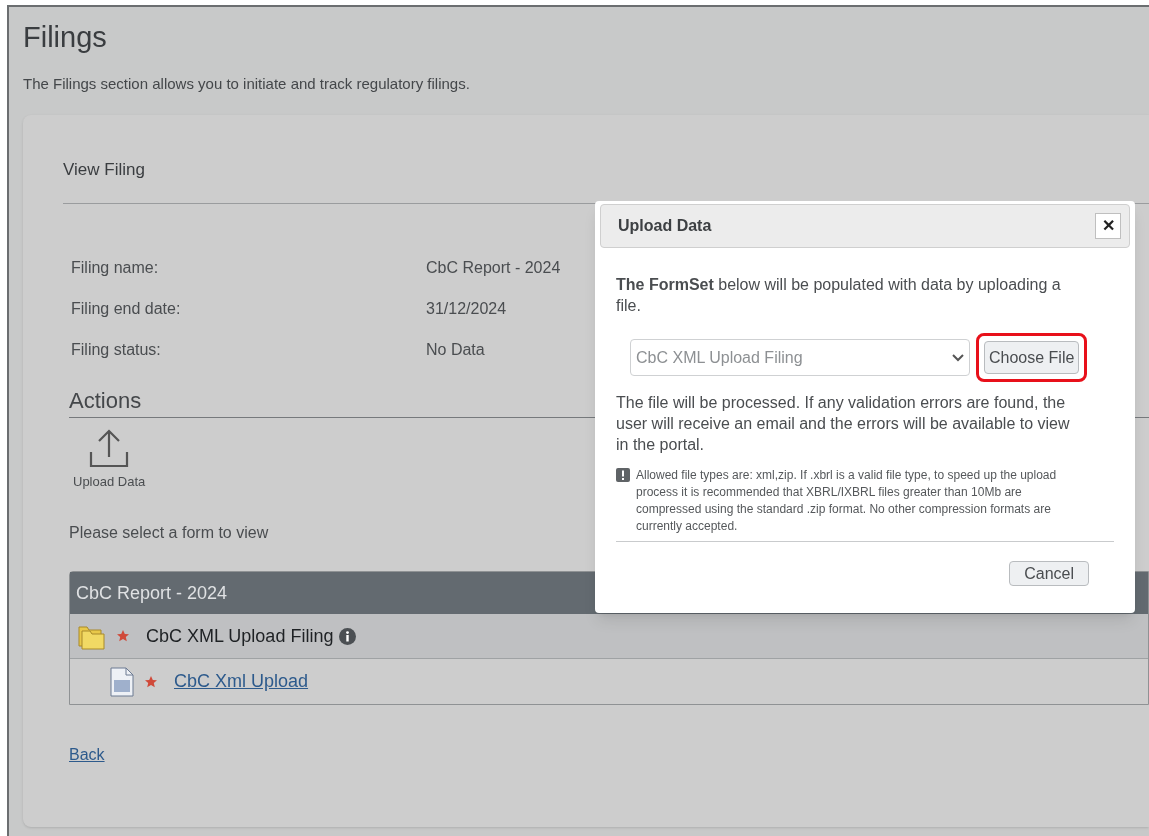 The width and height of the screenshot is (1149, 836). I want to click on field-label: Filing status:, so click(116, 349).